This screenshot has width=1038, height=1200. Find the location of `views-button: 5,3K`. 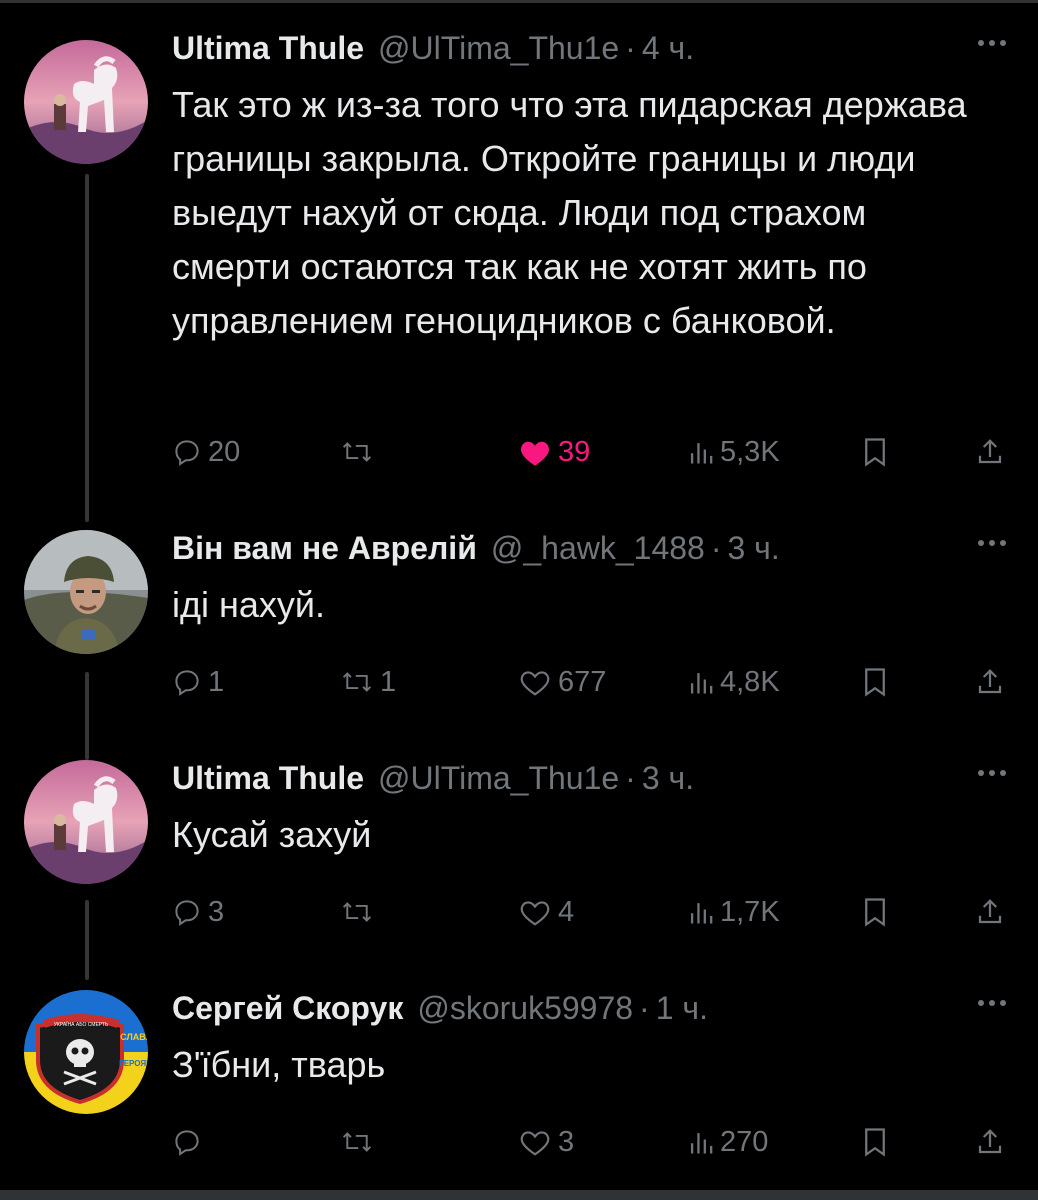

views-button: 5,3K is located at coordinates (734, 452).